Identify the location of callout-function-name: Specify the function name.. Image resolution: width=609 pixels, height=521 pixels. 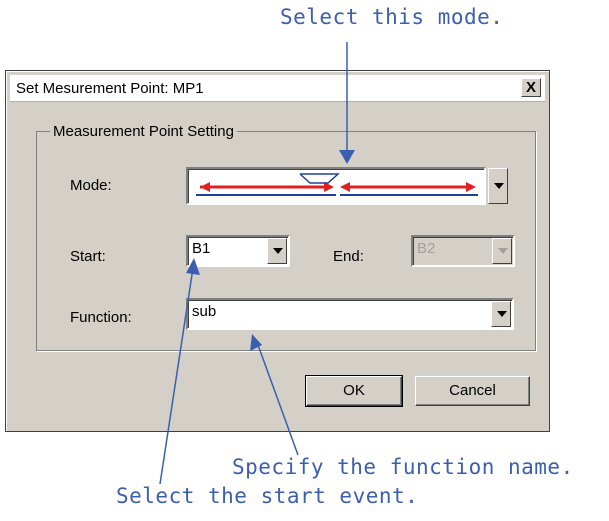
(403, 467).